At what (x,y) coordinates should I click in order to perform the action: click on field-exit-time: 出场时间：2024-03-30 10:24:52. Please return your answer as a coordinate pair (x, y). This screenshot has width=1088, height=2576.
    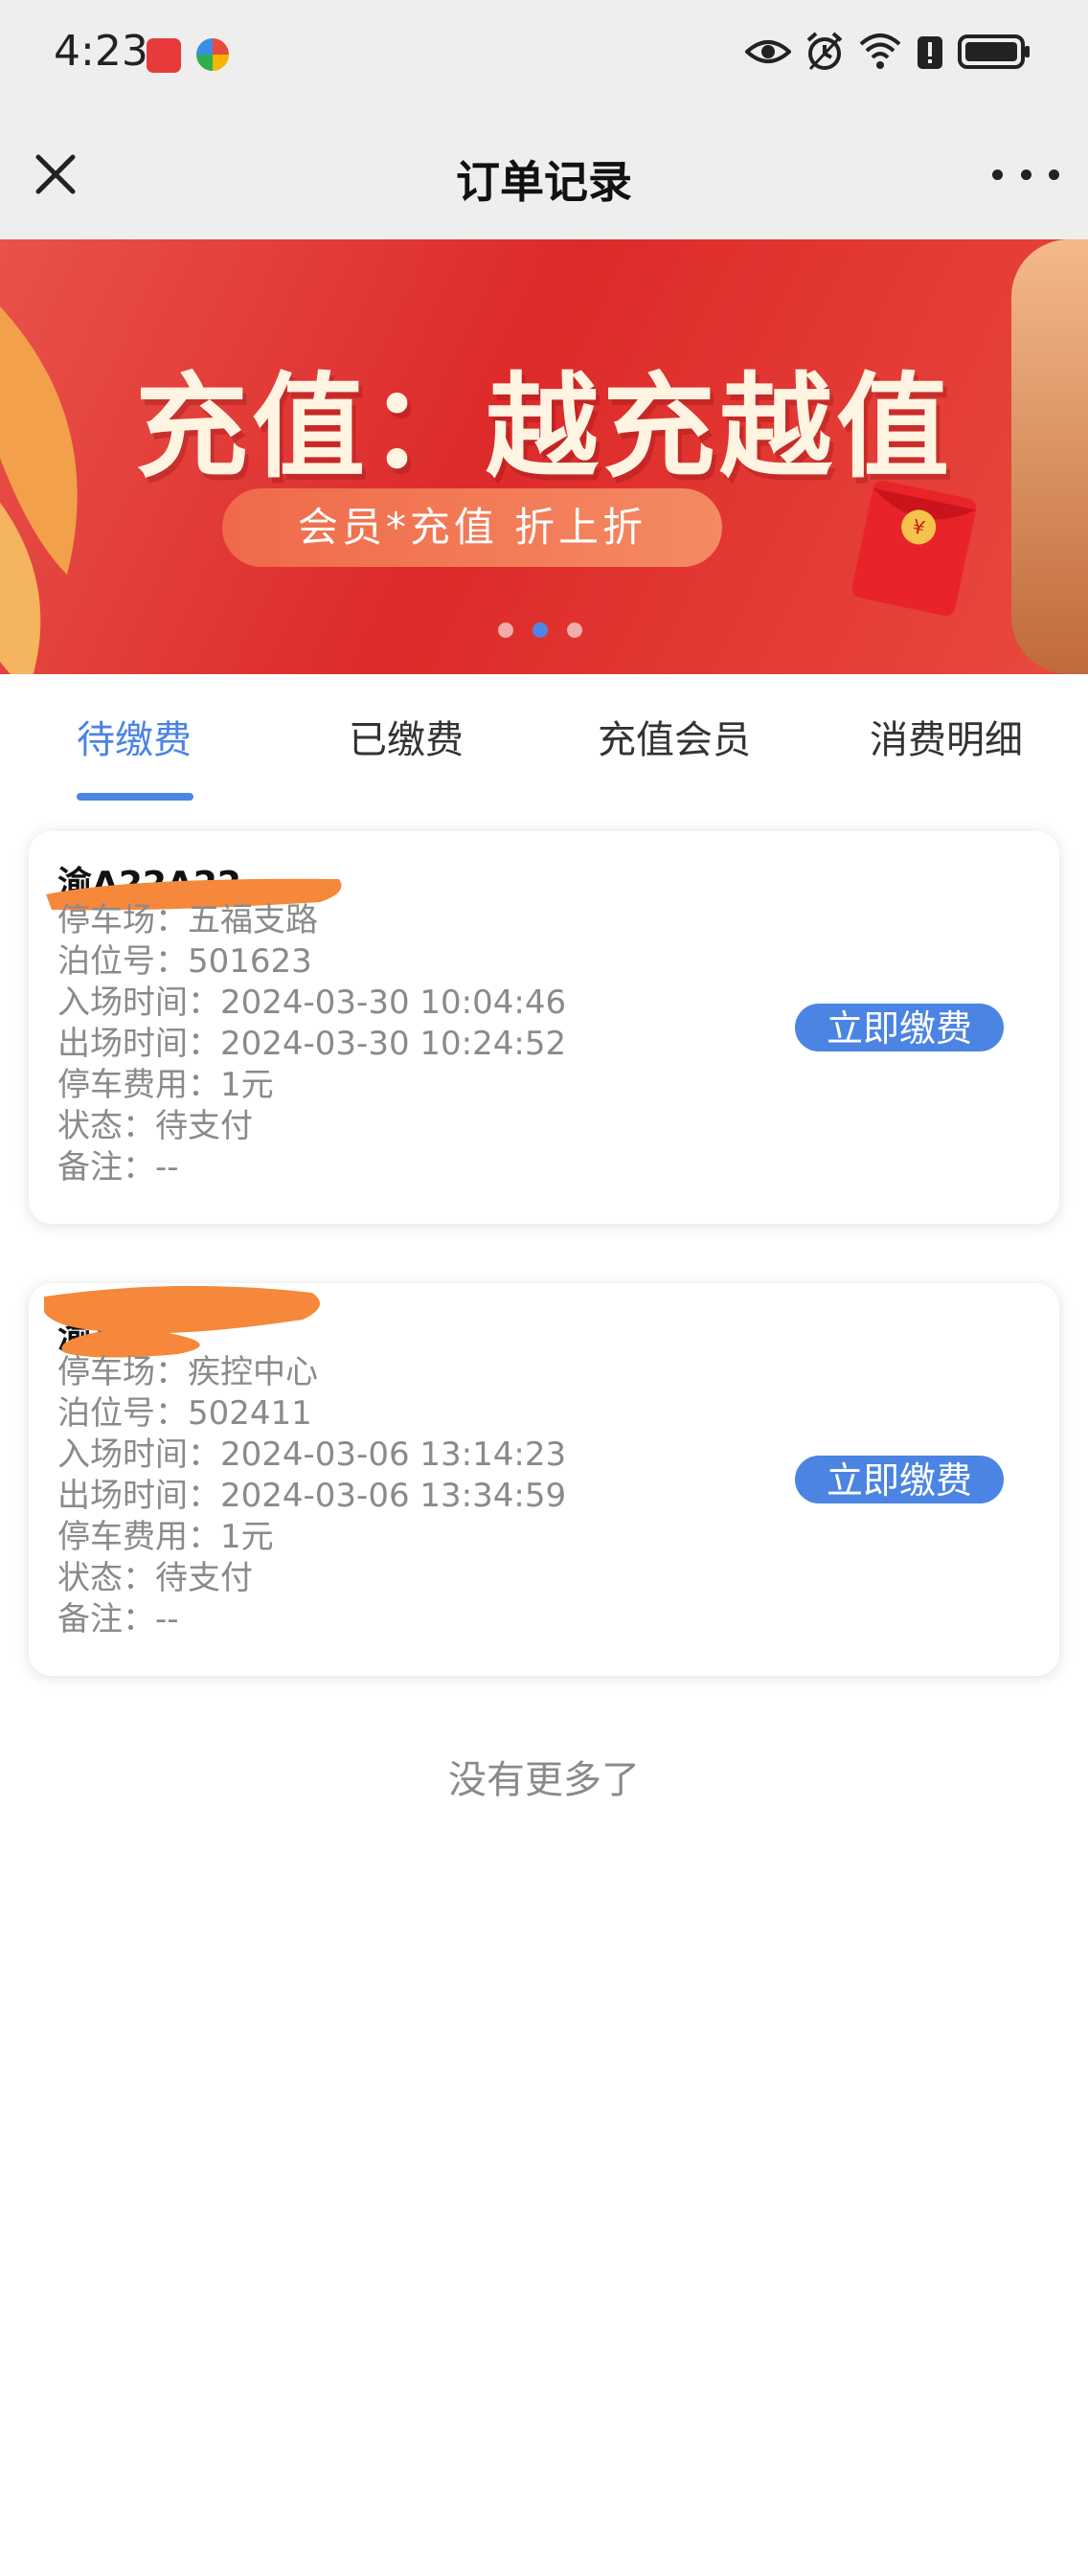
    Looking at the image, I should click on (312, 1044).